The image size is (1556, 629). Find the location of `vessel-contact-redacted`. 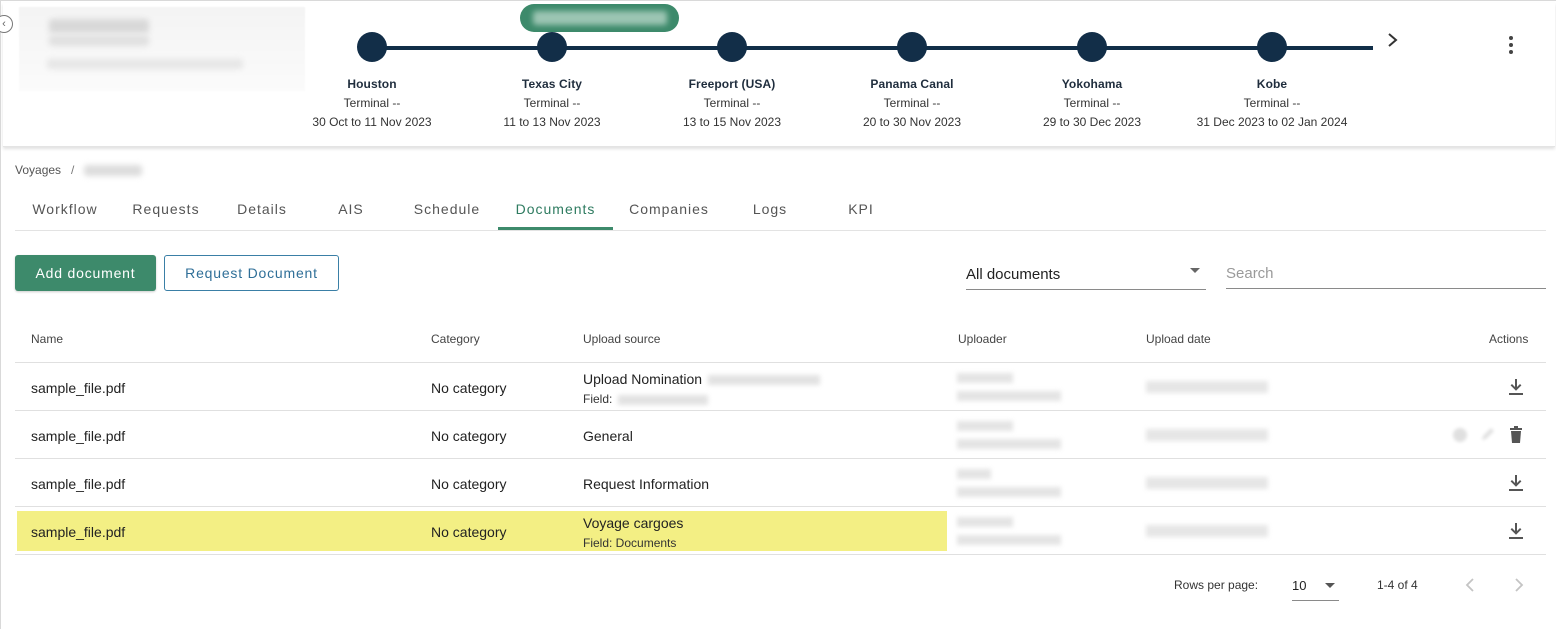

vessel-contact-redacted is located at coordinates (145, 64).